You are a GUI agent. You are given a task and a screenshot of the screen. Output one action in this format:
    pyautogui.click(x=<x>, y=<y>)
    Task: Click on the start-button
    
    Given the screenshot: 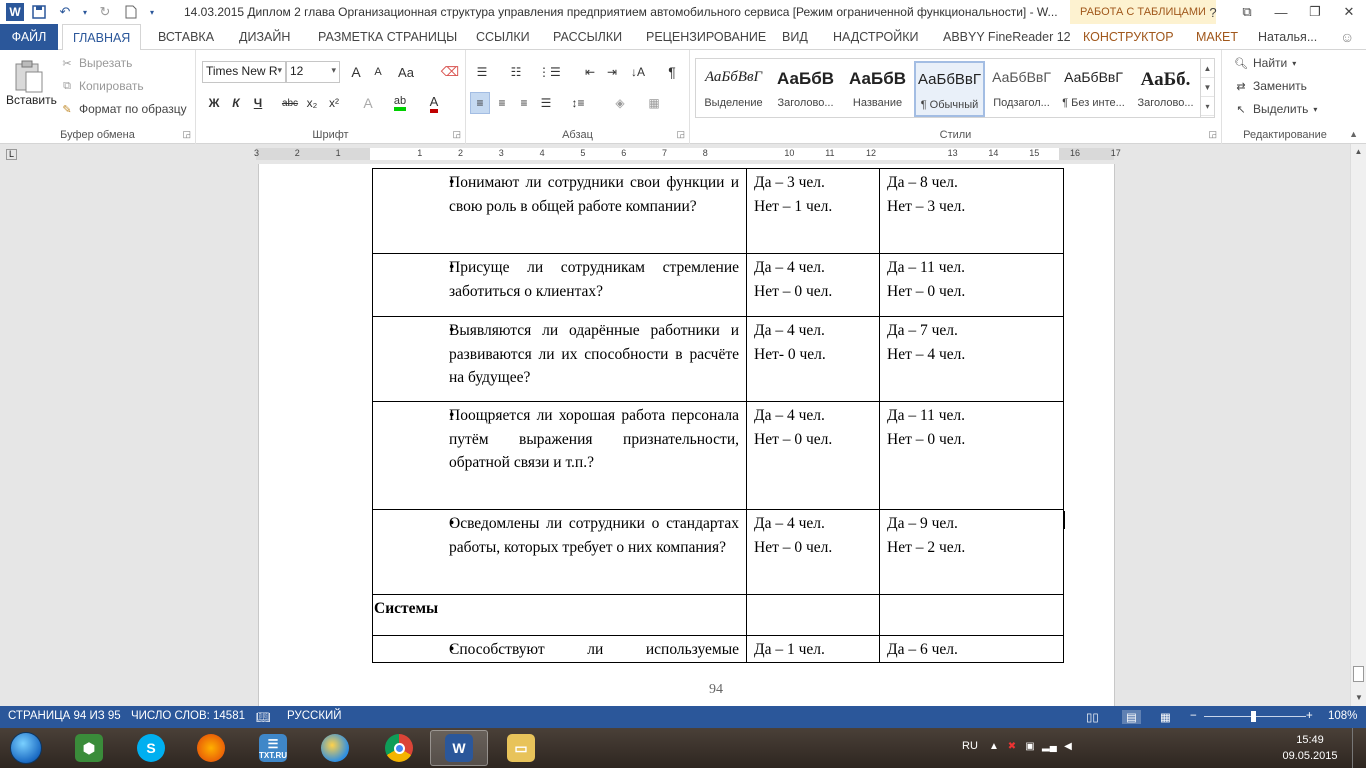 What is the action you would take?
    pyautogui.click(x=26, y=748)
    